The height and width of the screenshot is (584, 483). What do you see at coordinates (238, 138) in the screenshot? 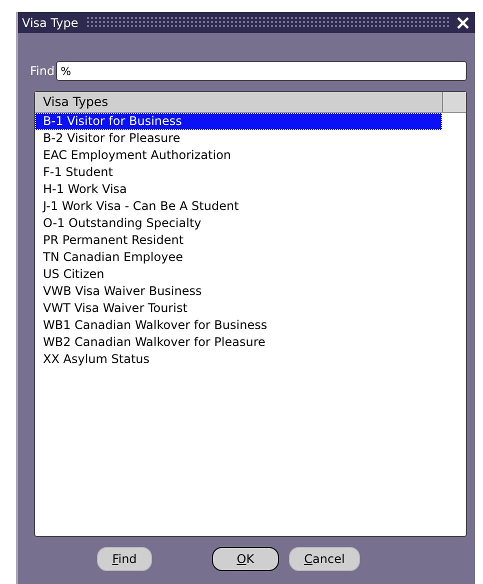
I see `list-item: B-2 Visitor for Pleasure` at bounding box center [238, 138].